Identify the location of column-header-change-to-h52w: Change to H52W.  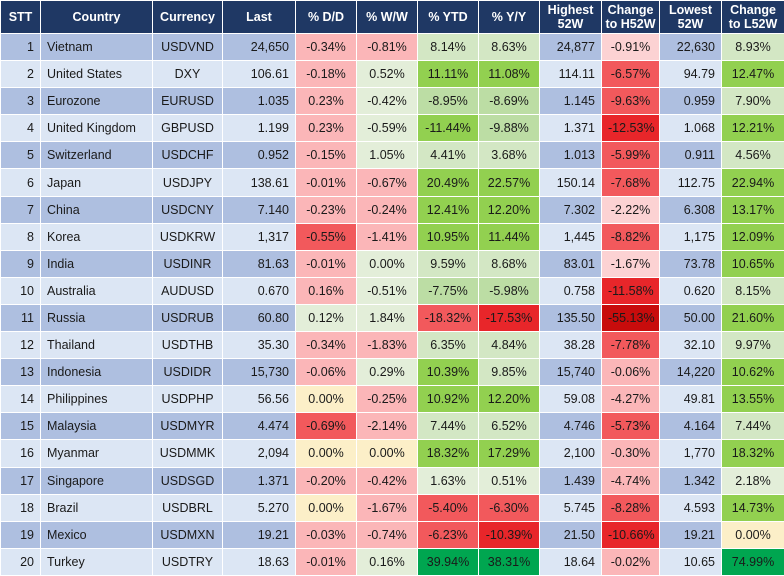
(630, 17).